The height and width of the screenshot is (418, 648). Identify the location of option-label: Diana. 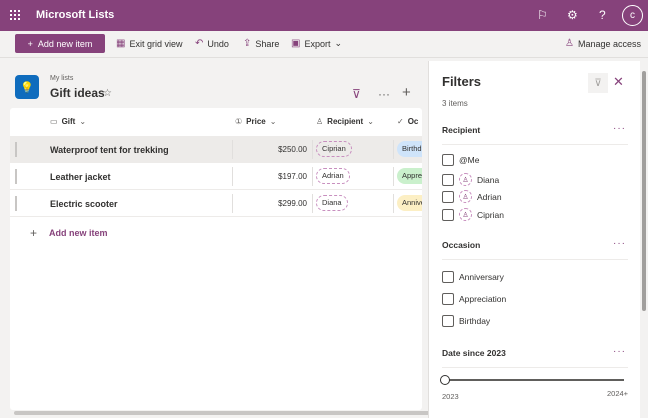
(488, 179).